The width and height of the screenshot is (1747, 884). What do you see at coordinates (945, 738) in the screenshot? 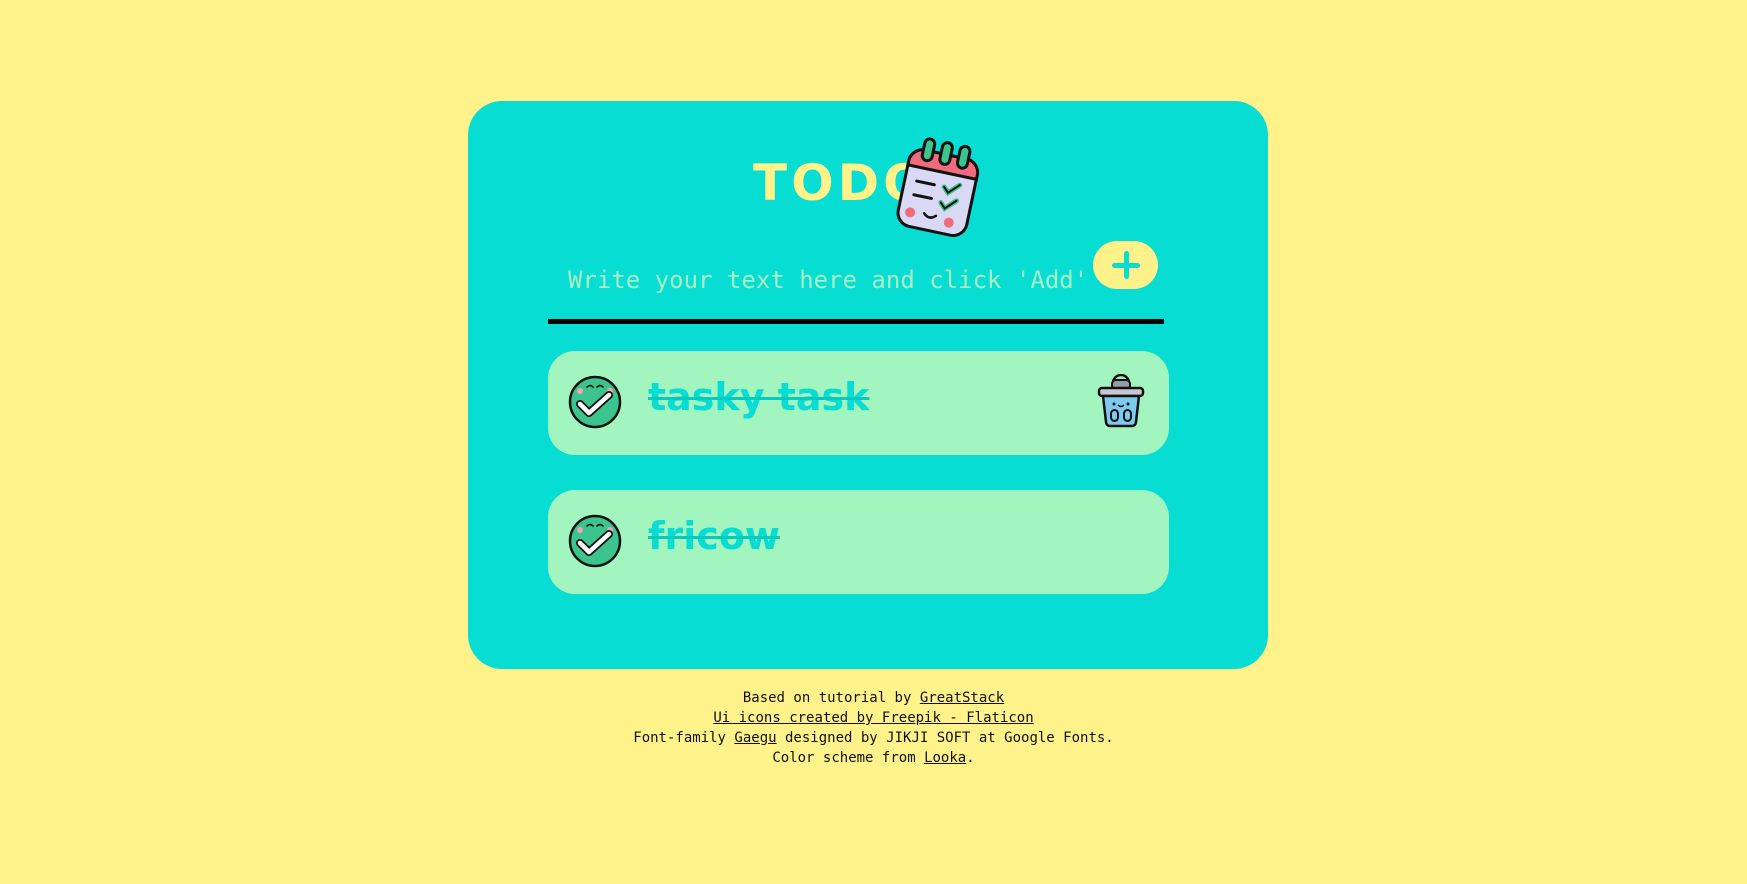
I see `footer-text: designed by JIKJI SOFT at Google Fonts.` at bounding box center [945, 738].